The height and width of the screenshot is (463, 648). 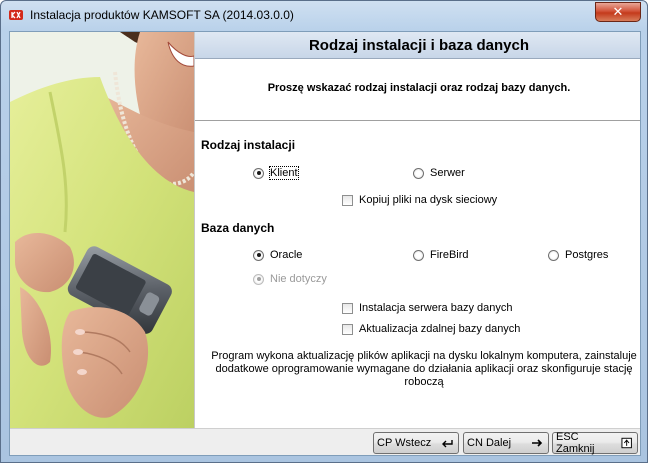 What do you see at coordinates (440, 329) in the screenshot?
I see `remote-db-update-label: Aktualizacja zdalnej bazy danych` at bounding box center [440, 329].